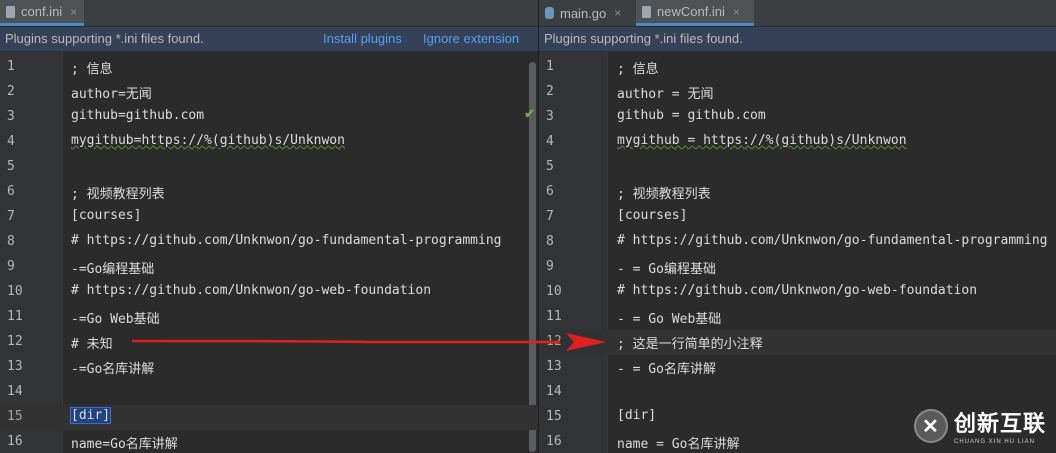 This screenshot has width=1056, height=453. I want to click on line-number: 6, so click(550, 191).